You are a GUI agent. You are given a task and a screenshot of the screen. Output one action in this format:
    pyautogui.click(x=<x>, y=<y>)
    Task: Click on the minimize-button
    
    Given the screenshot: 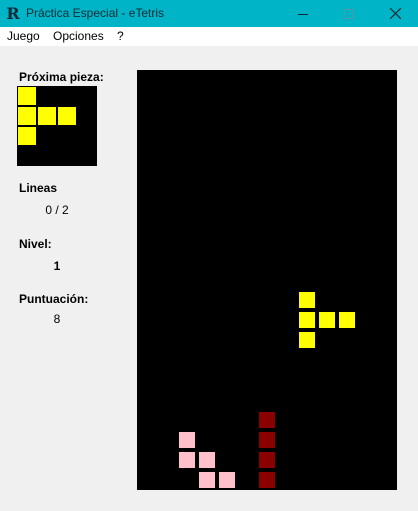 What is the action you would take?
    pyautogui.click(x=303, y=13)
    